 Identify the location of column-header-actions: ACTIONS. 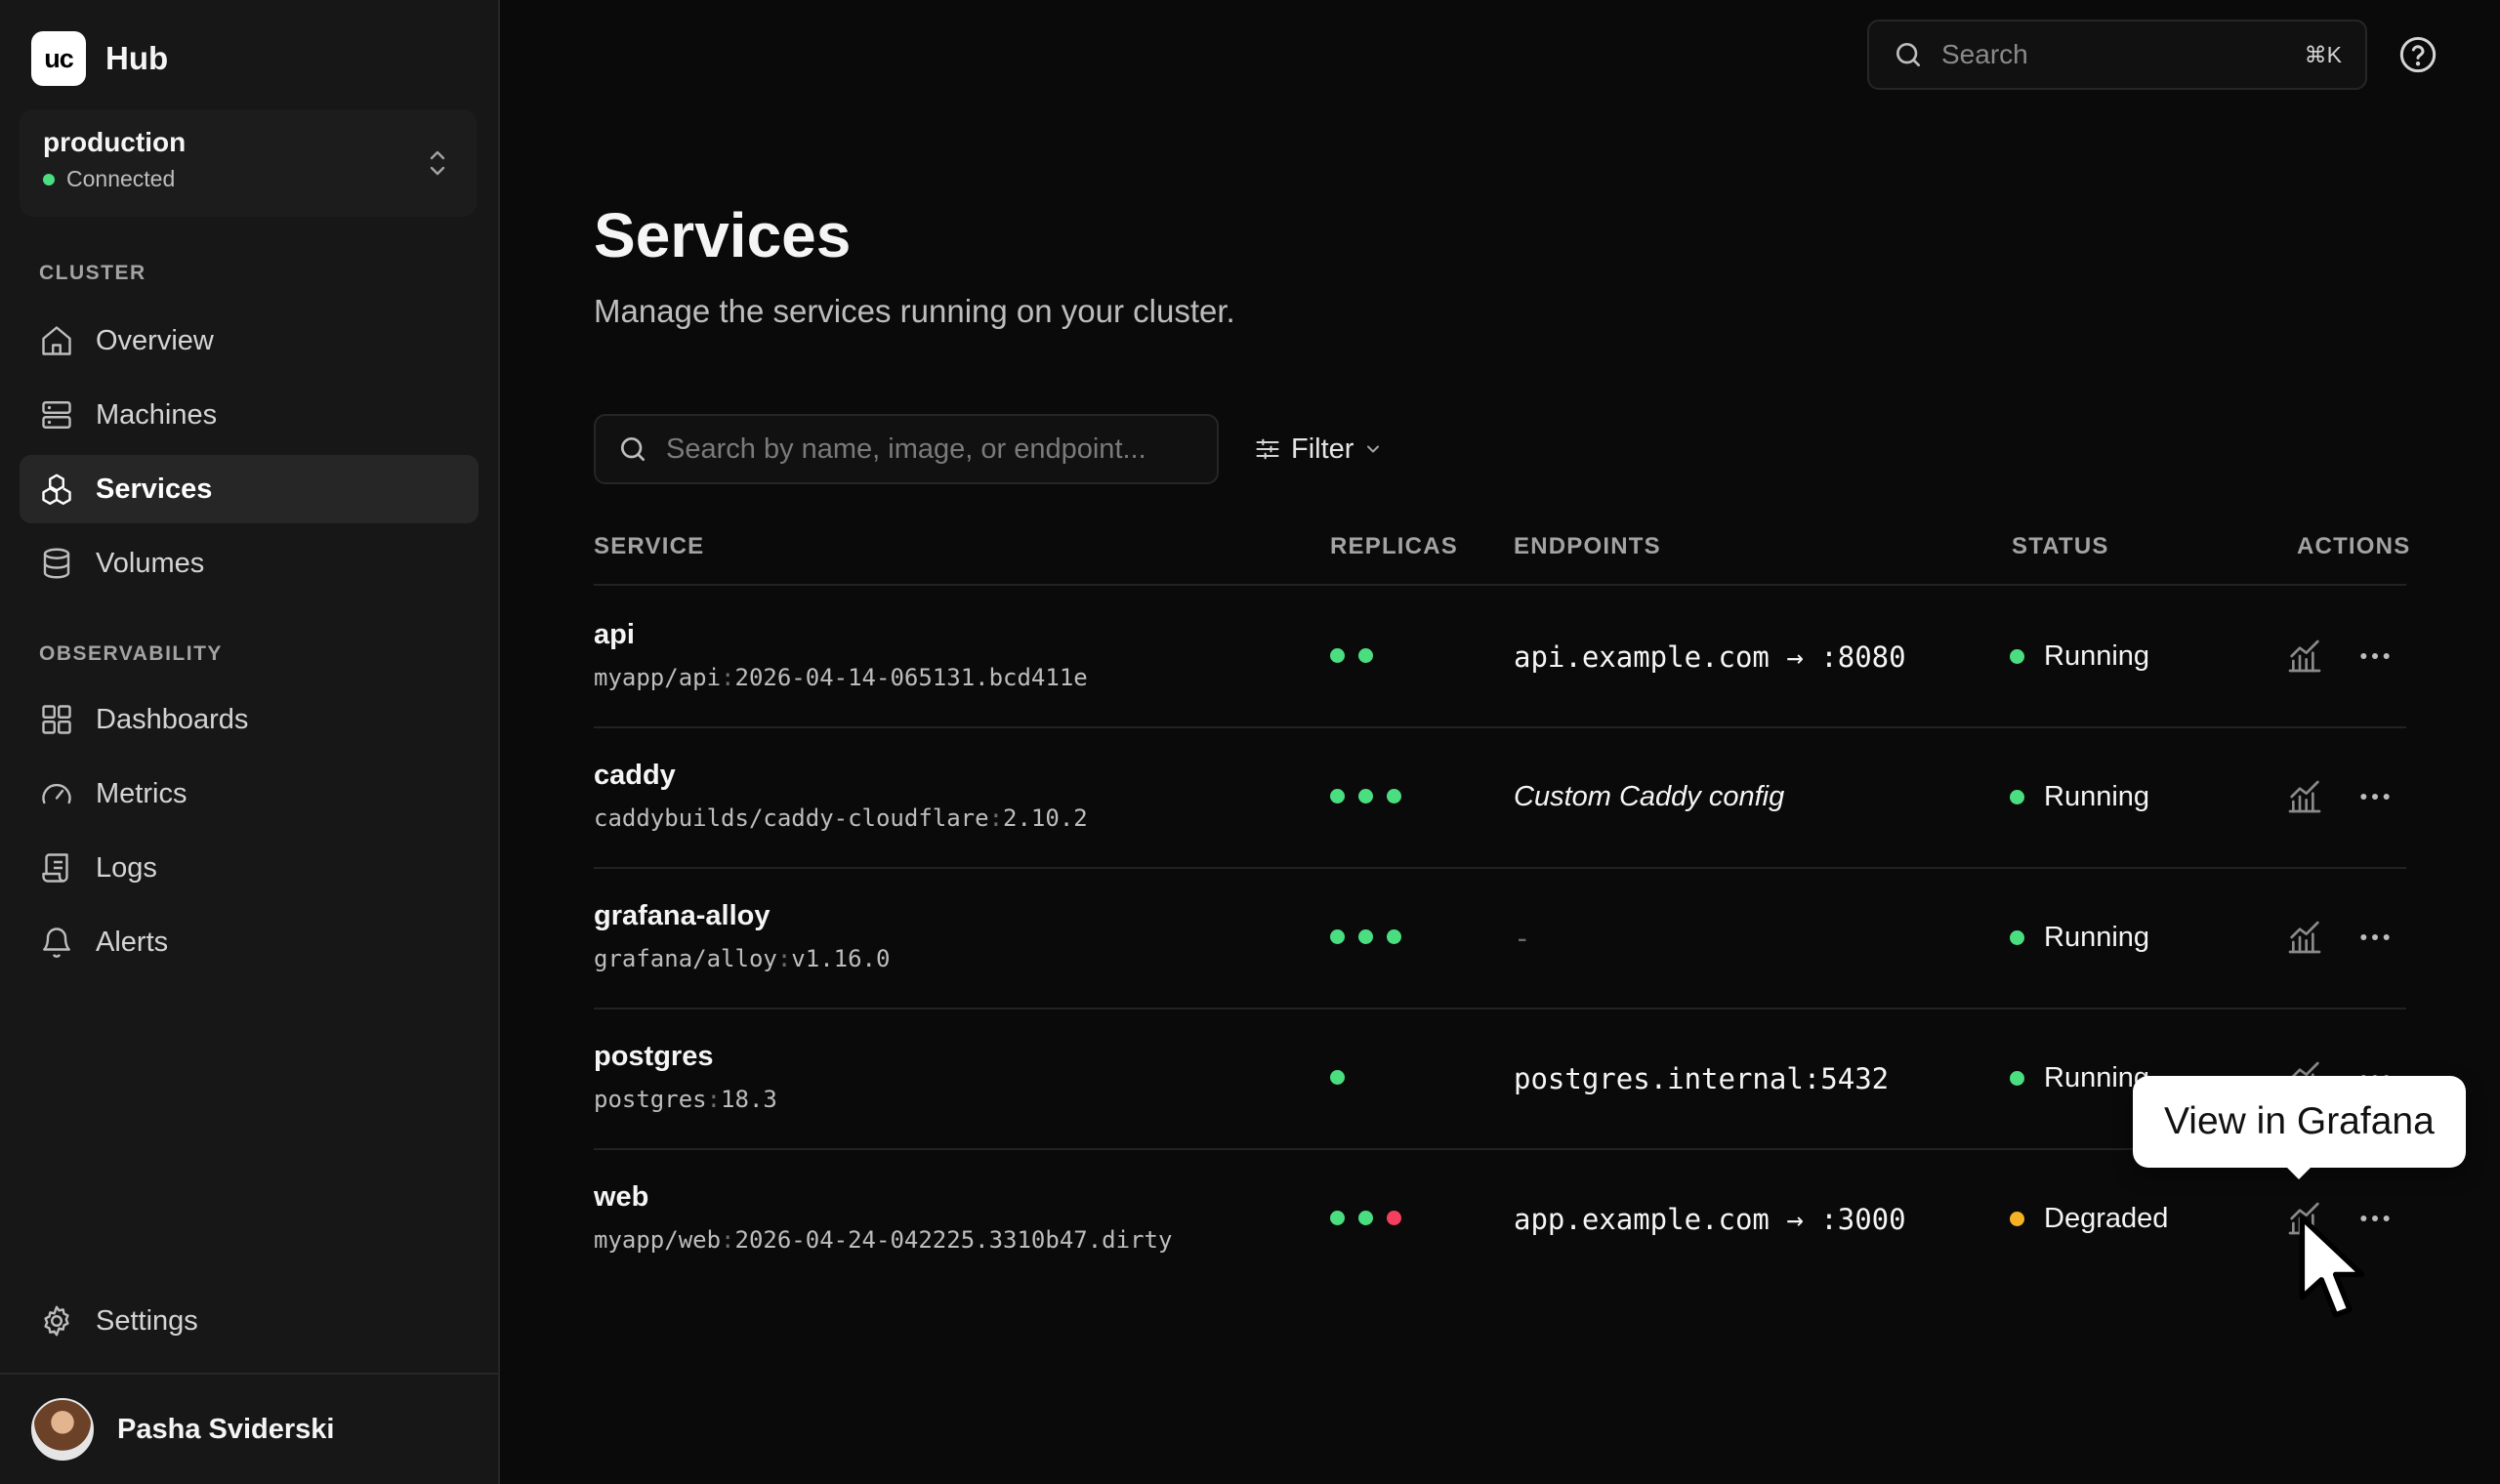
(2354, 546).